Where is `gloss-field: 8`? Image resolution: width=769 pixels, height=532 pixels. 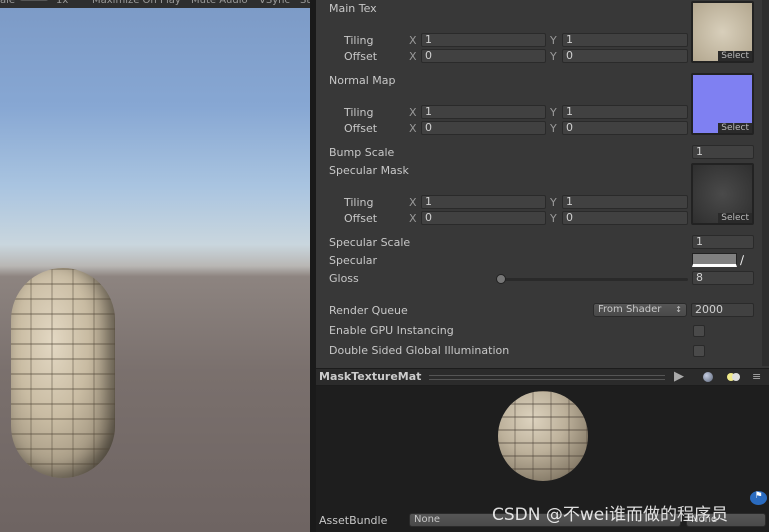
gloss-field: 8 is located at coordinates (723, 278).